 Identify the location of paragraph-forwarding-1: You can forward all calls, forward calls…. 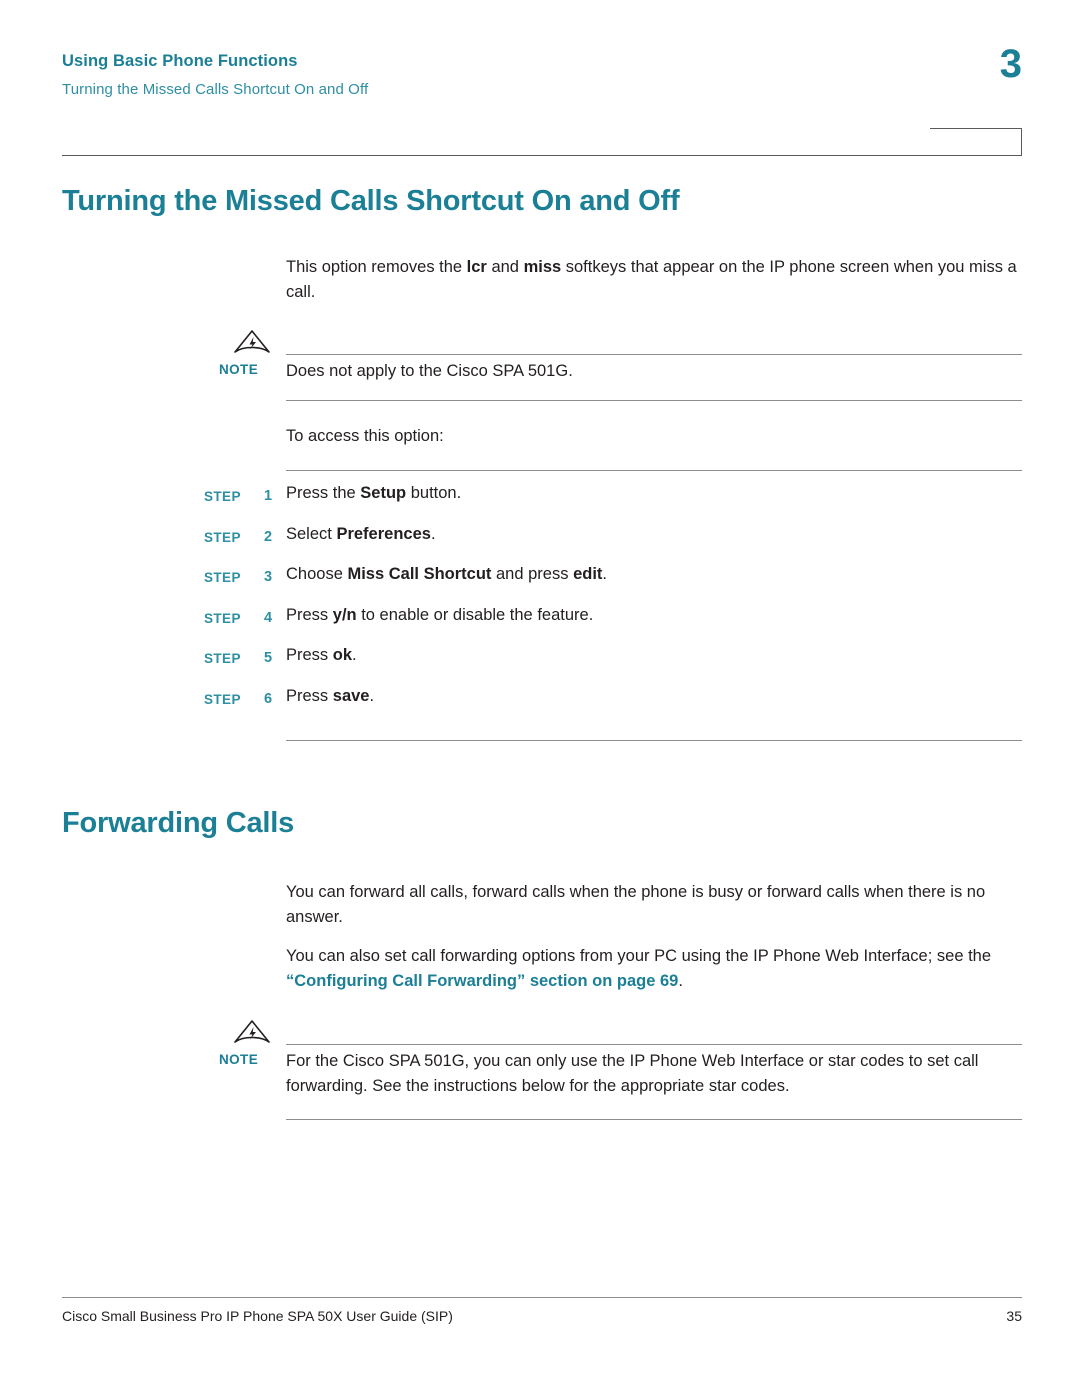
(636, 905).